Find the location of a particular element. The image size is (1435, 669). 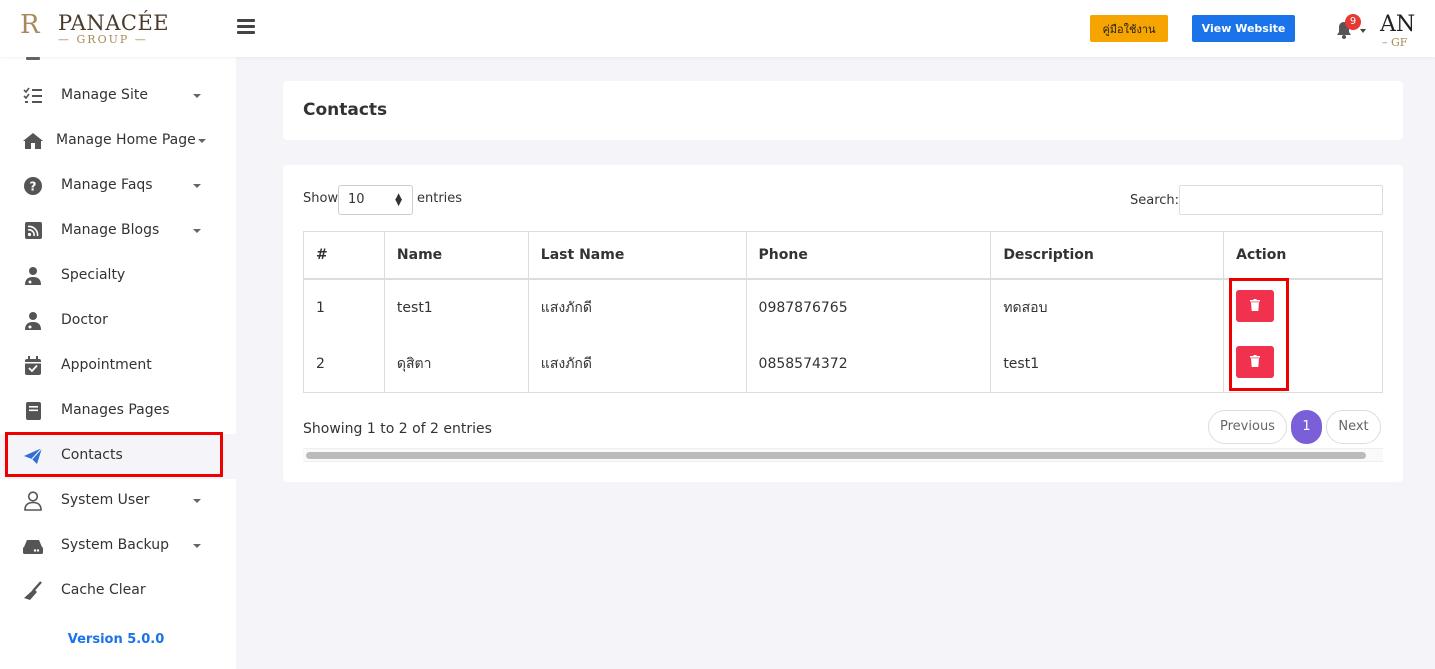

cell-phone: 0858574372 is located at coordinates (868, 364).